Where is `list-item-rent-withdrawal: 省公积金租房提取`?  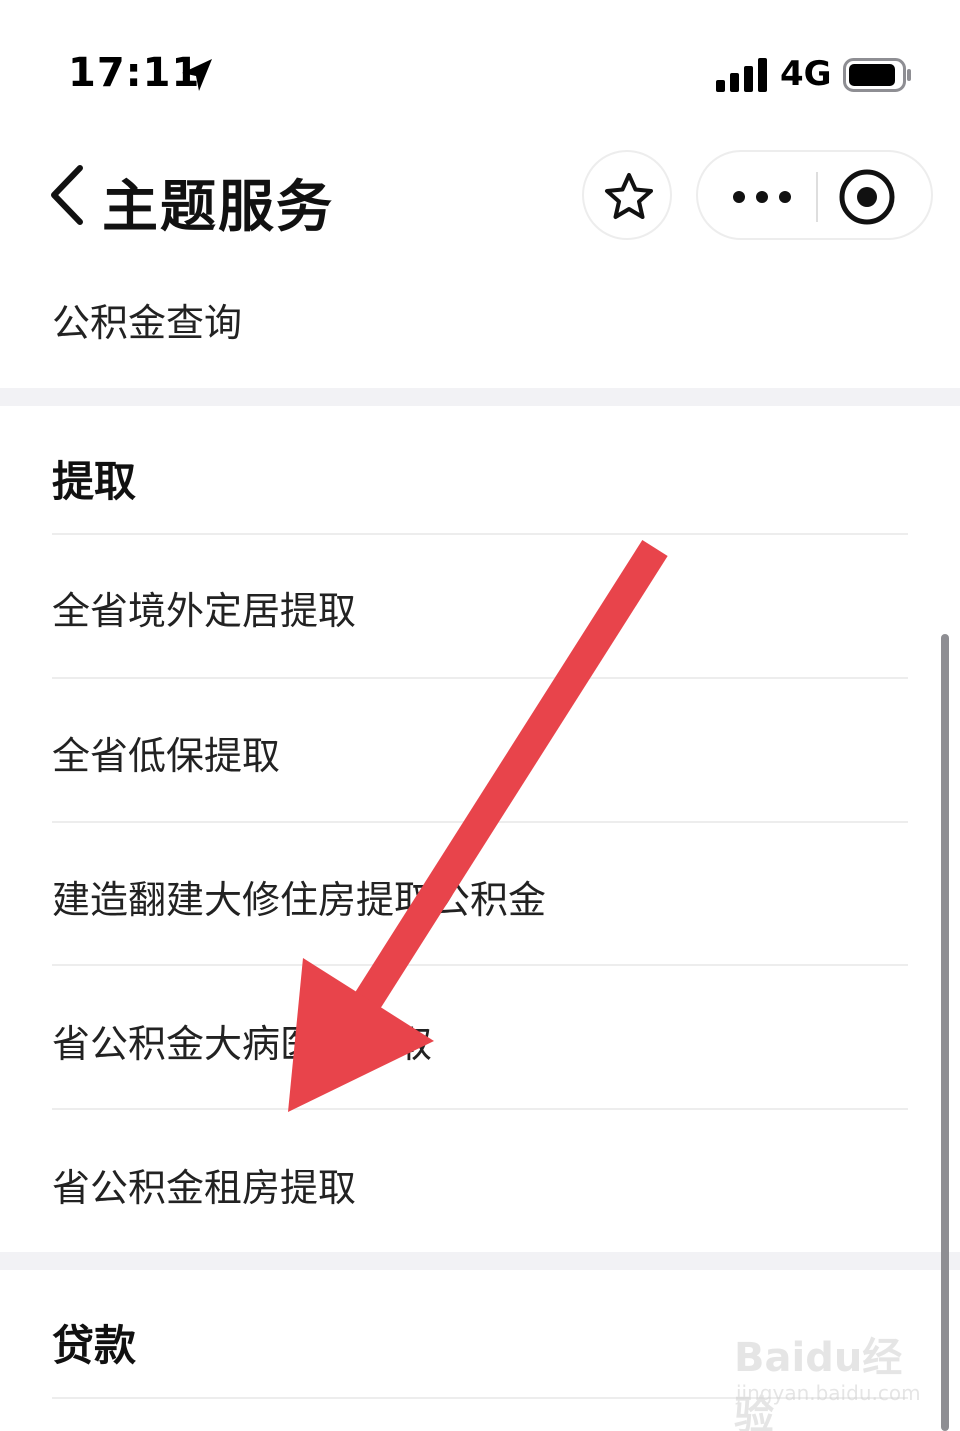 list-item-rent-withdrawal: 省公积金租房提取 is located at coordinates (204, 1184).